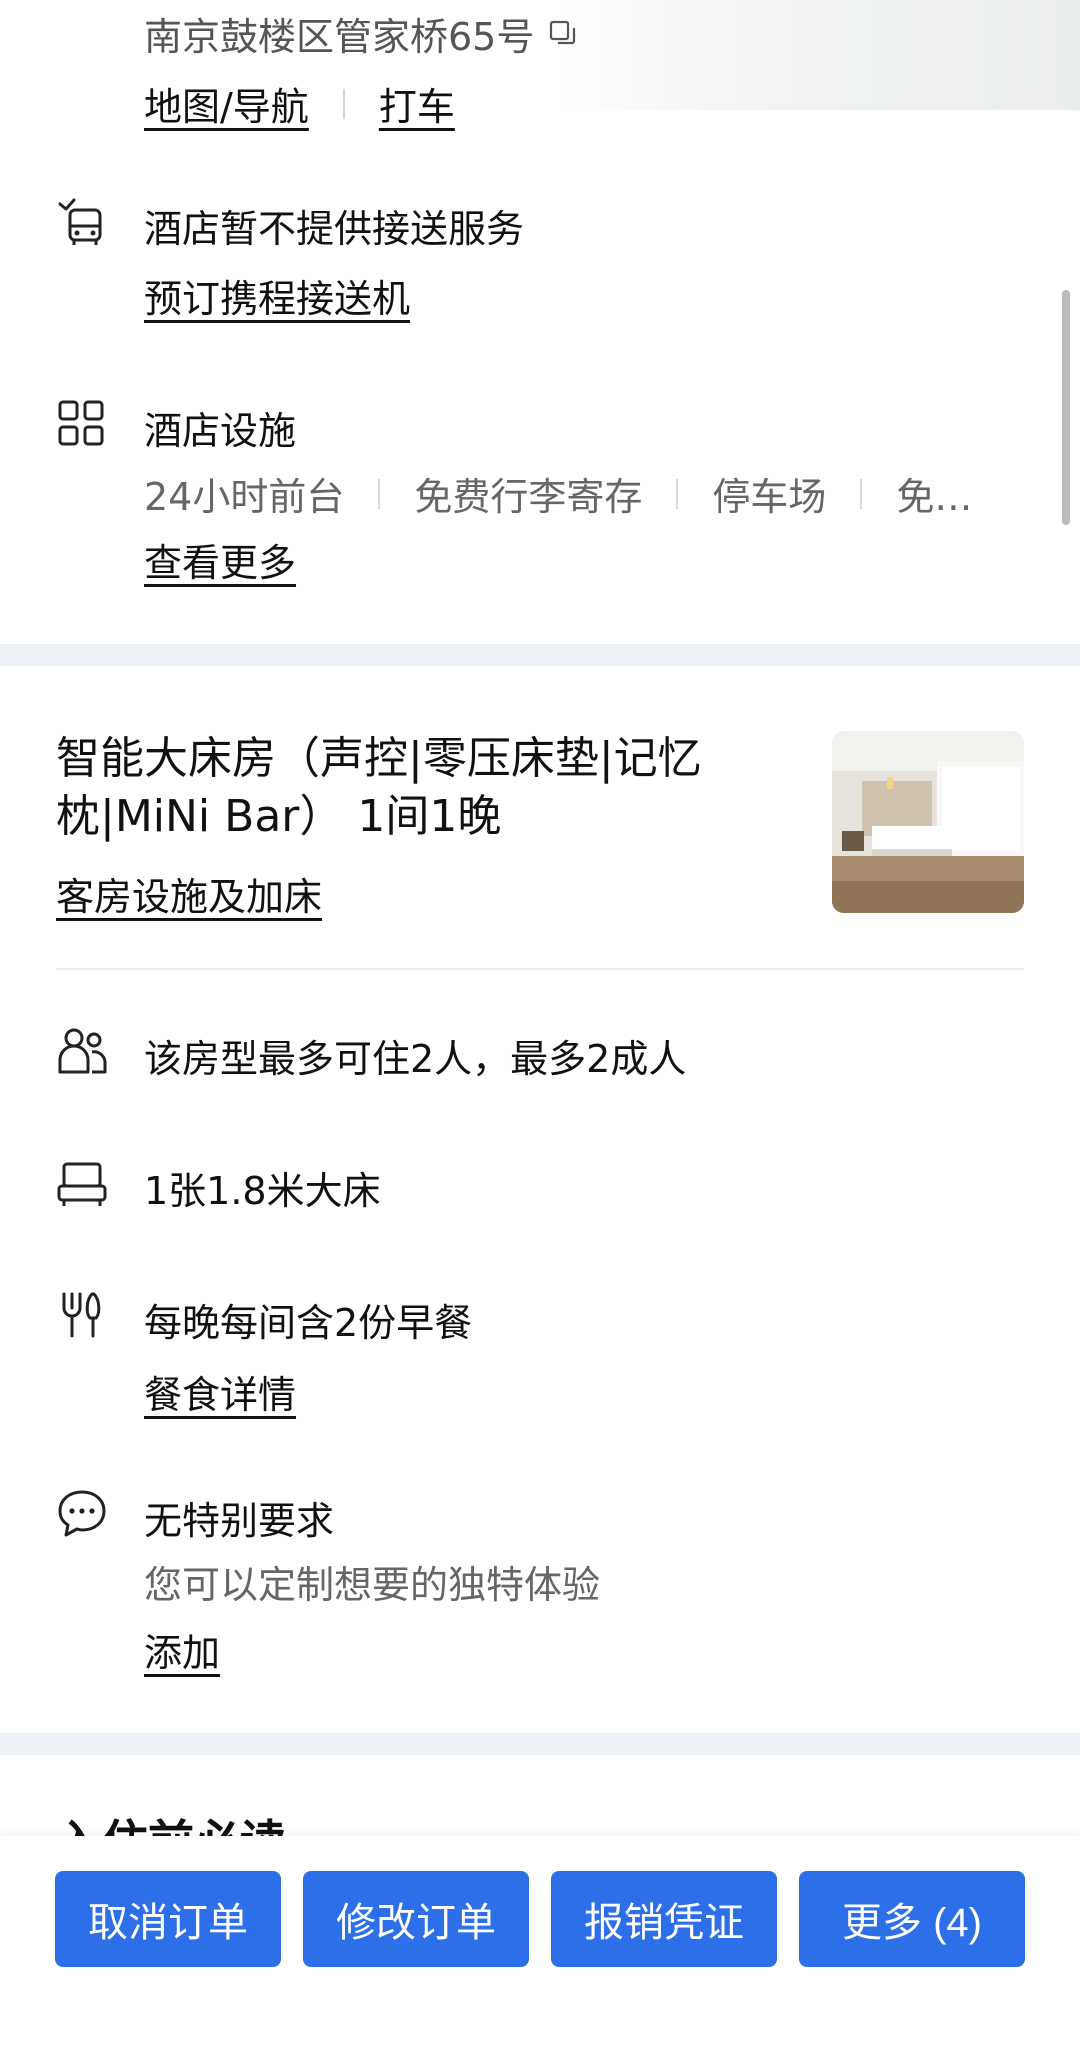  What do you see at coordinates (528, 497) in the screenshot?
I see `facility-item: 免费行李寄存` at bounding box center [528, 497].